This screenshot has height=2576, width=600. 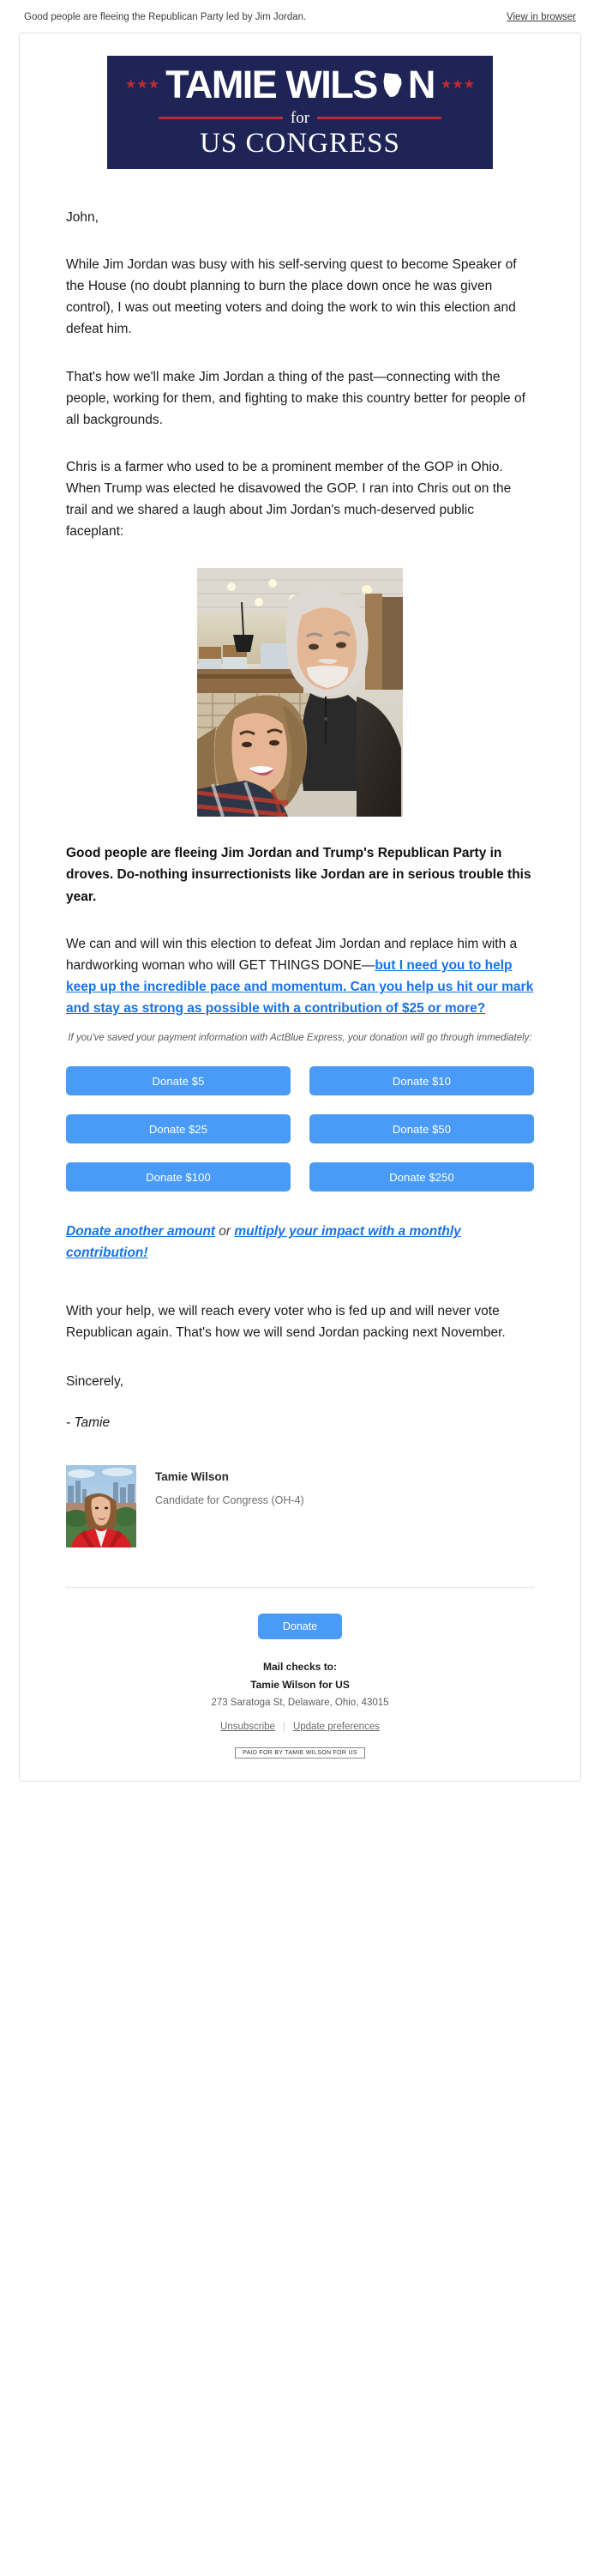 What do you see at coordinates (300, 1752) in the screenshot?
I see `paid-for-disclaimer: PAID FOR BY TAMIE WILSON FOR US` at bounding box center [300, 1752].